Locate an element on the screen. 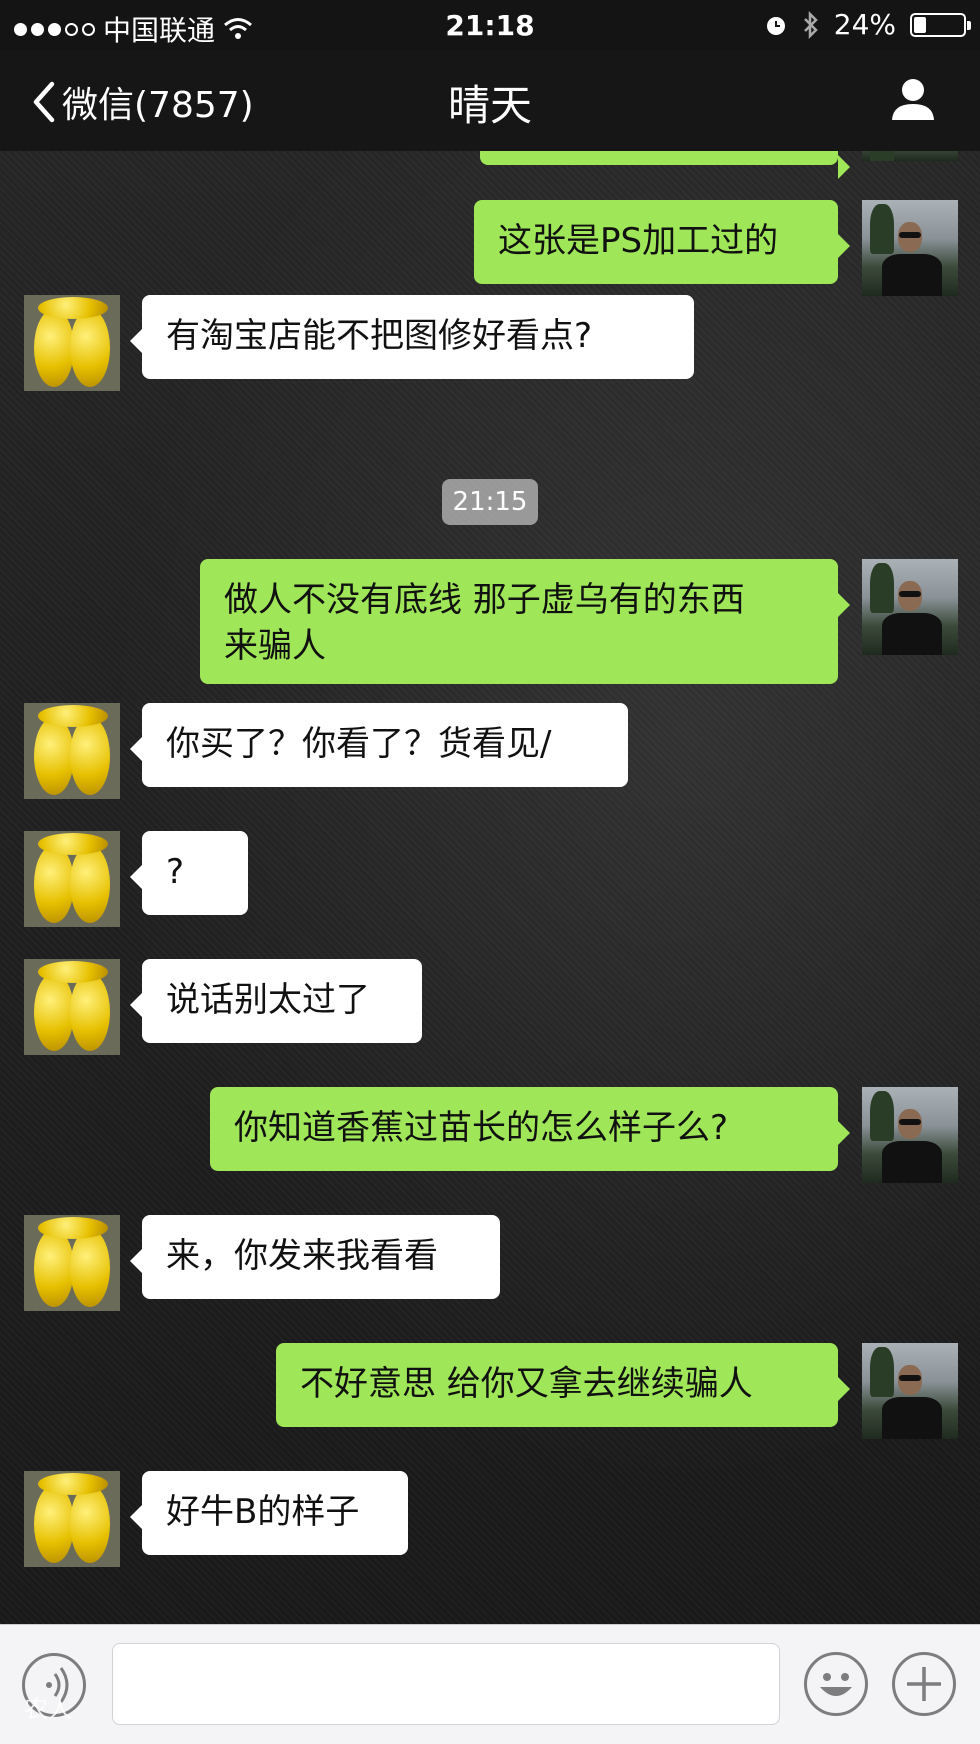 This screenshot has width=980, height=1744. sent-message-bubble: 这张是PS加工过的 is located at coordinates (662, 242).